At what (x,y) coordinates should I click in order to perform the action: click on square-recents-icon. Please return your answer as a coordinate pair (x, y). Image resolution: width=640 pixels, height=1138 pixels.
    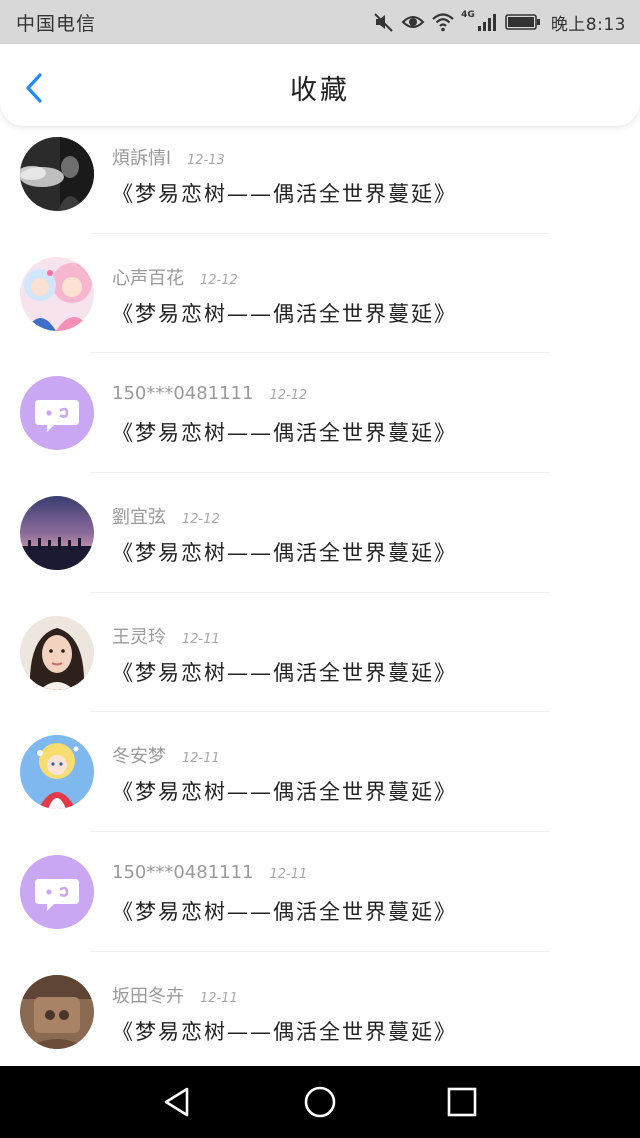
    Looking at the image, I should click on (462, 1102).